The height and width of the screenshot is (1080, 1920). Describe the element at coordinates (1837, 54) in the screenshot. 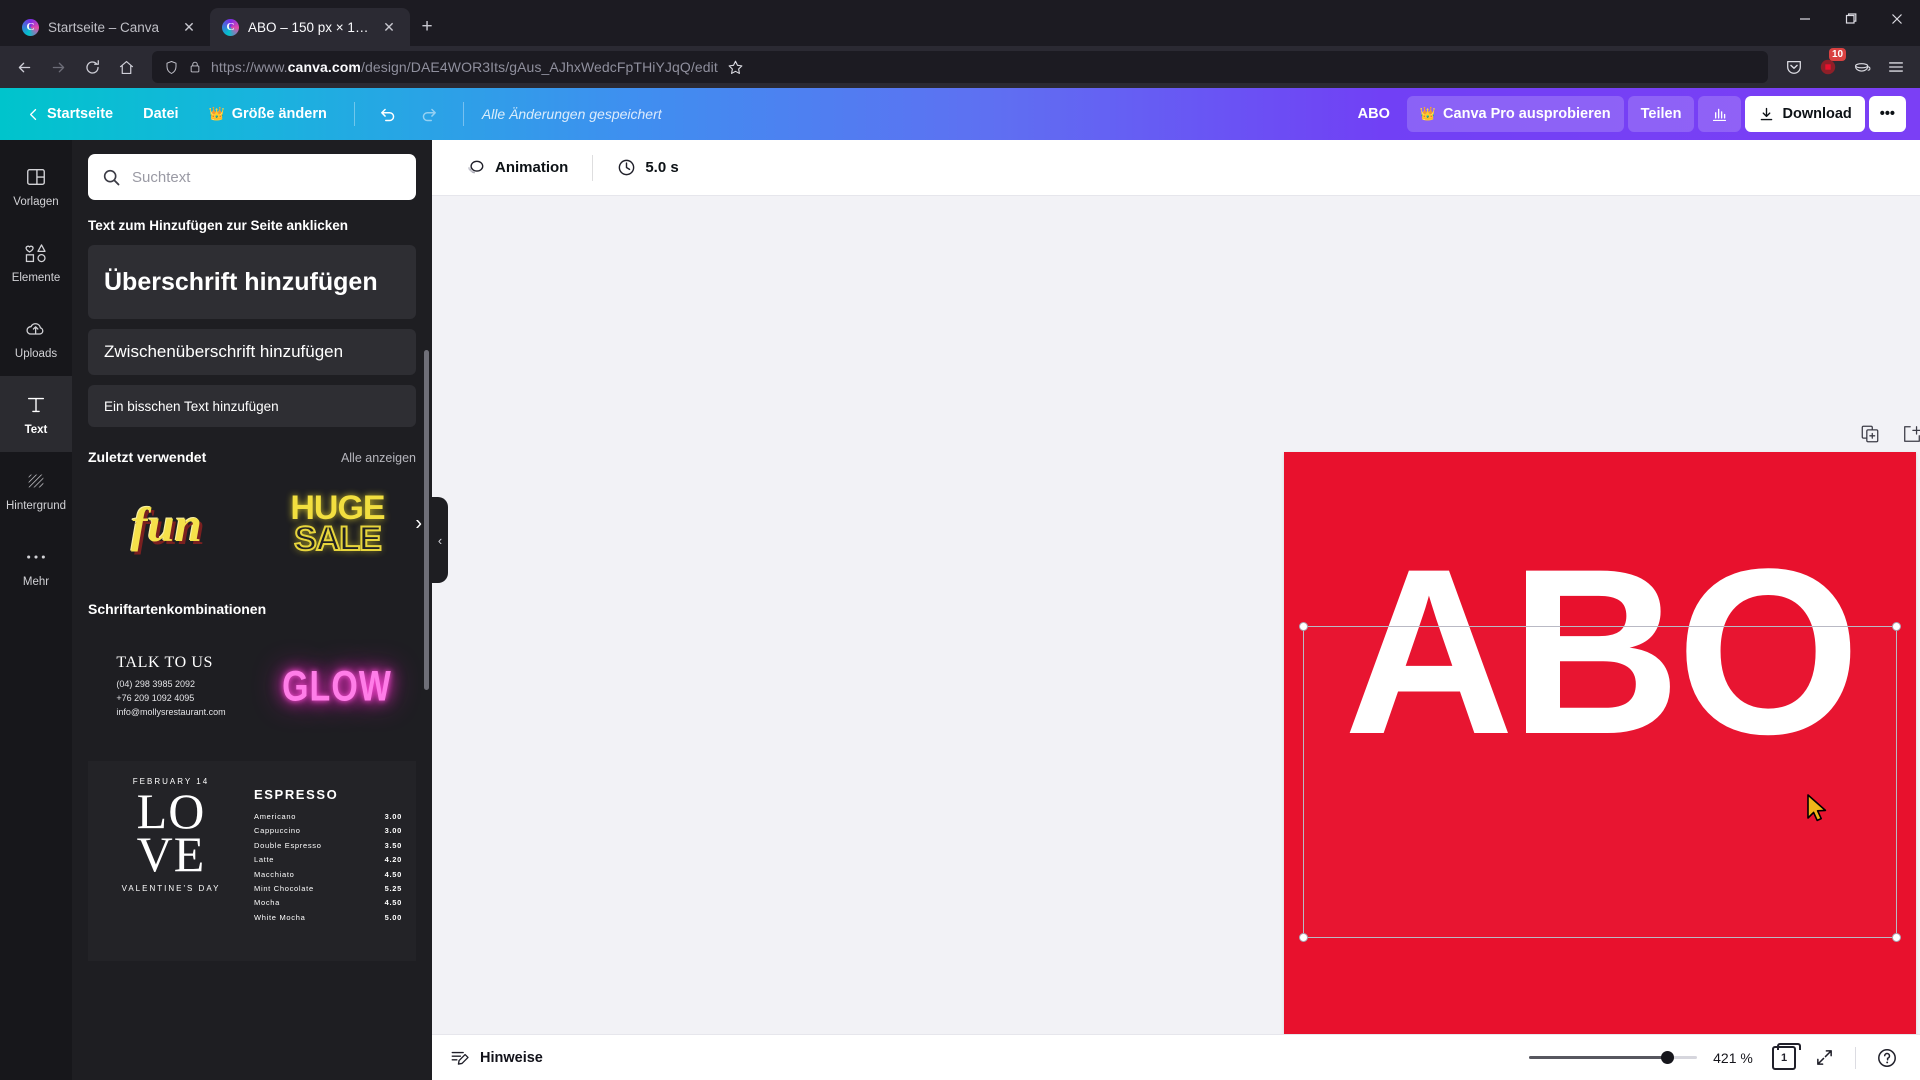

I see `extension-badge: 10` at that location.